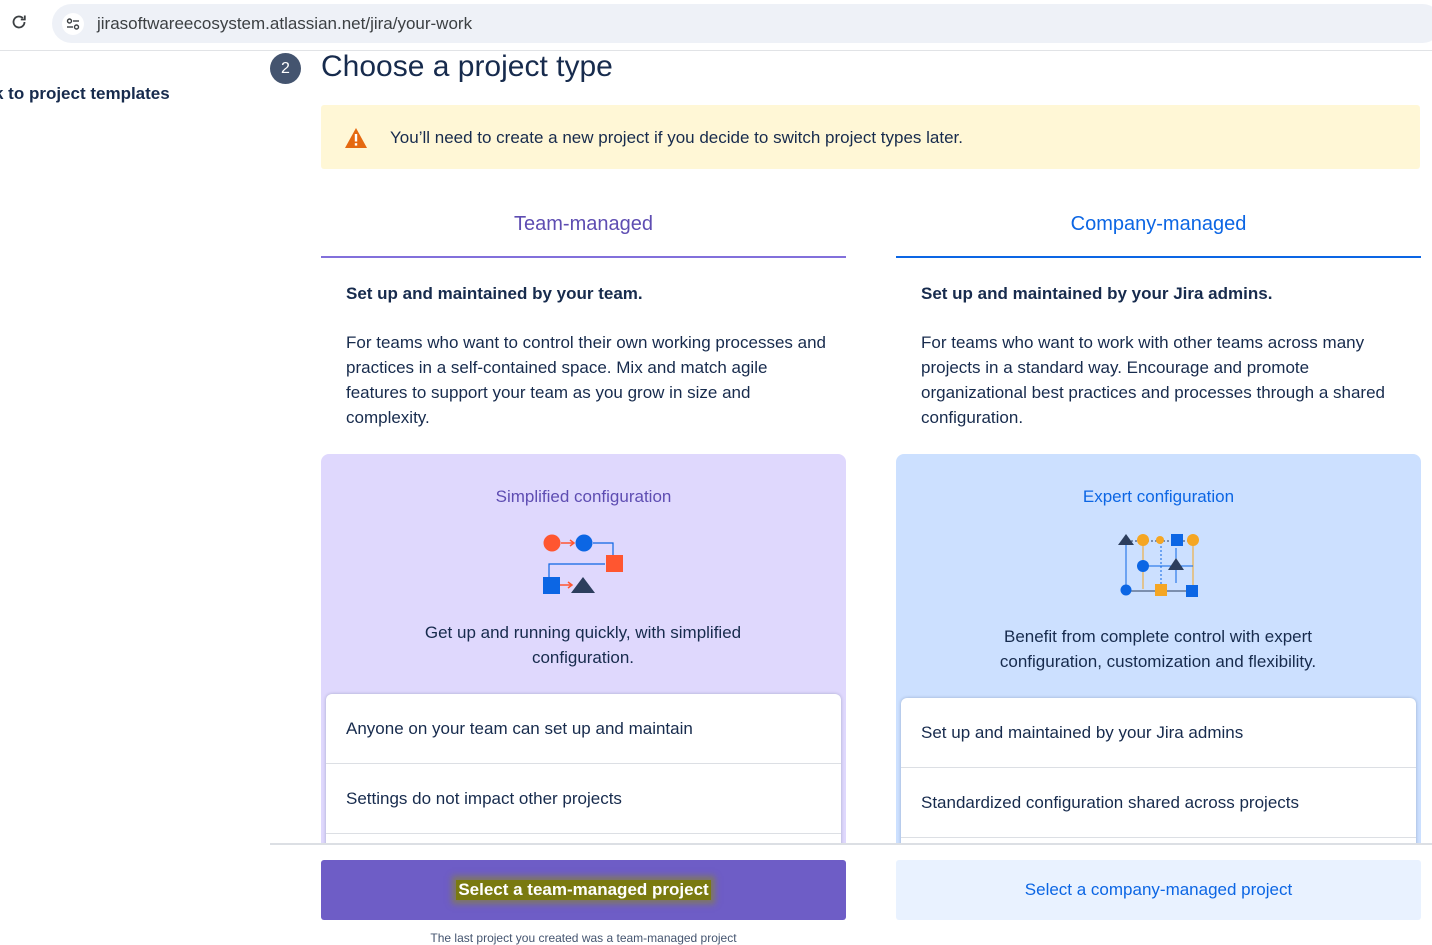  I want to click on site-settings-icon, so click(73, 24).